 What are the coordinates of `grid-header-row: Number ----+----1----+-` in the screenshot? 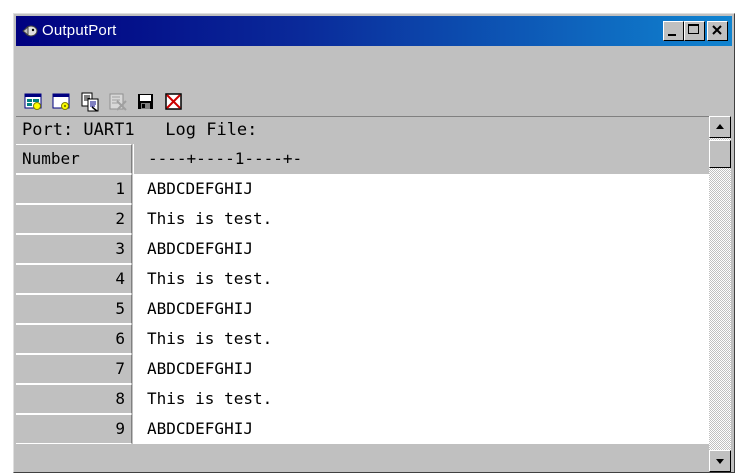 It's located at (362, 159).